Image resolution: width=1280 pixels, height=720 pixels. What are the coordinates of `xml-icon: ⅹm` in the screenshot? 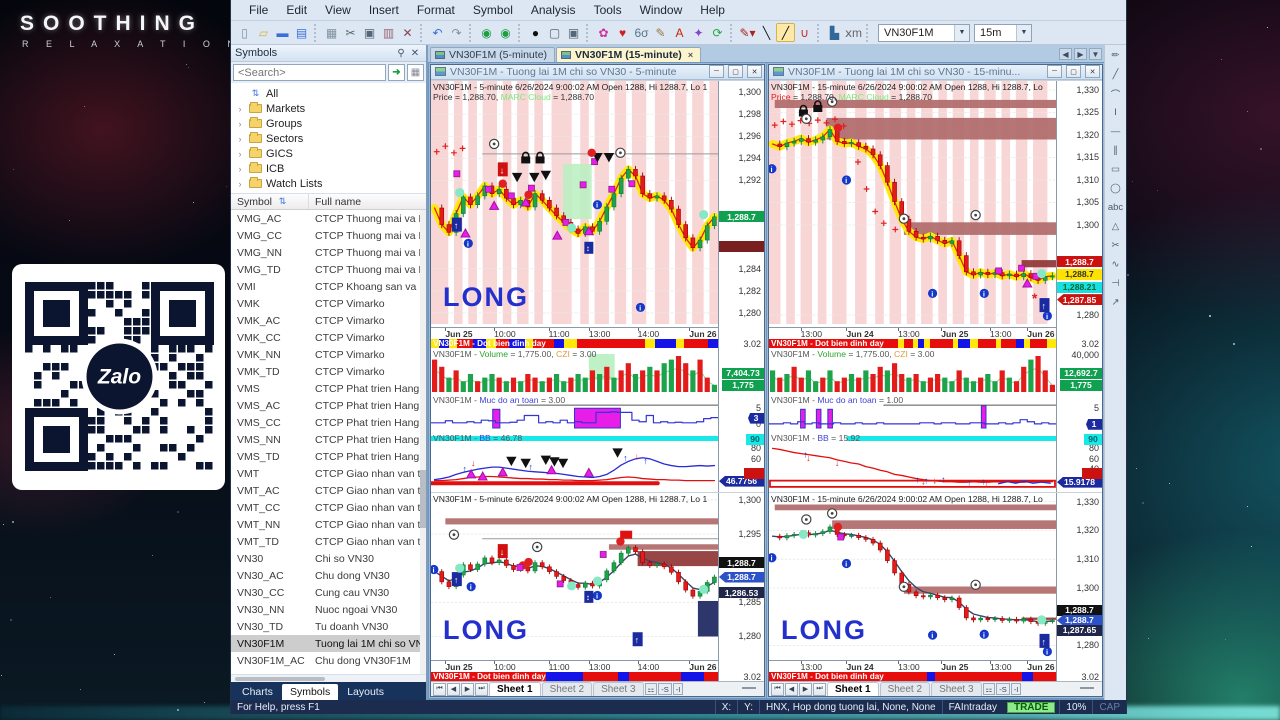 It's located at (853, 32).